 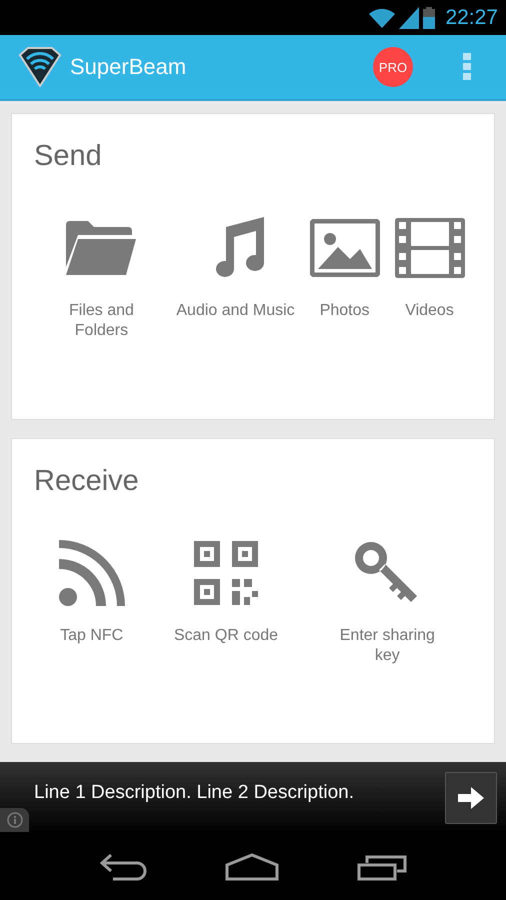 I want to click on share-option: Photos, so click(x=345, y=277).